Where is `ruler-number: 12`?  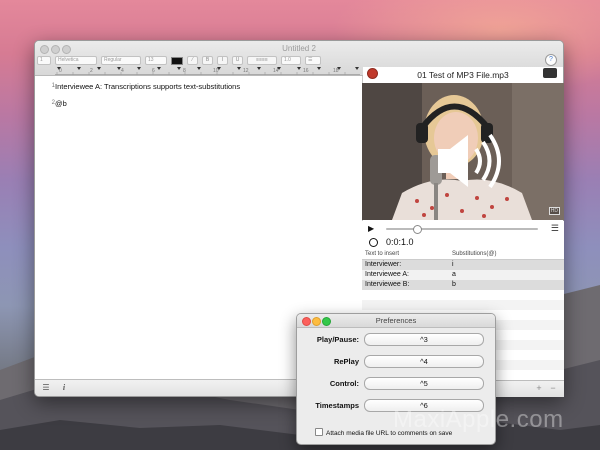 ruler-number: 12 is located at coordinates (246, 71).